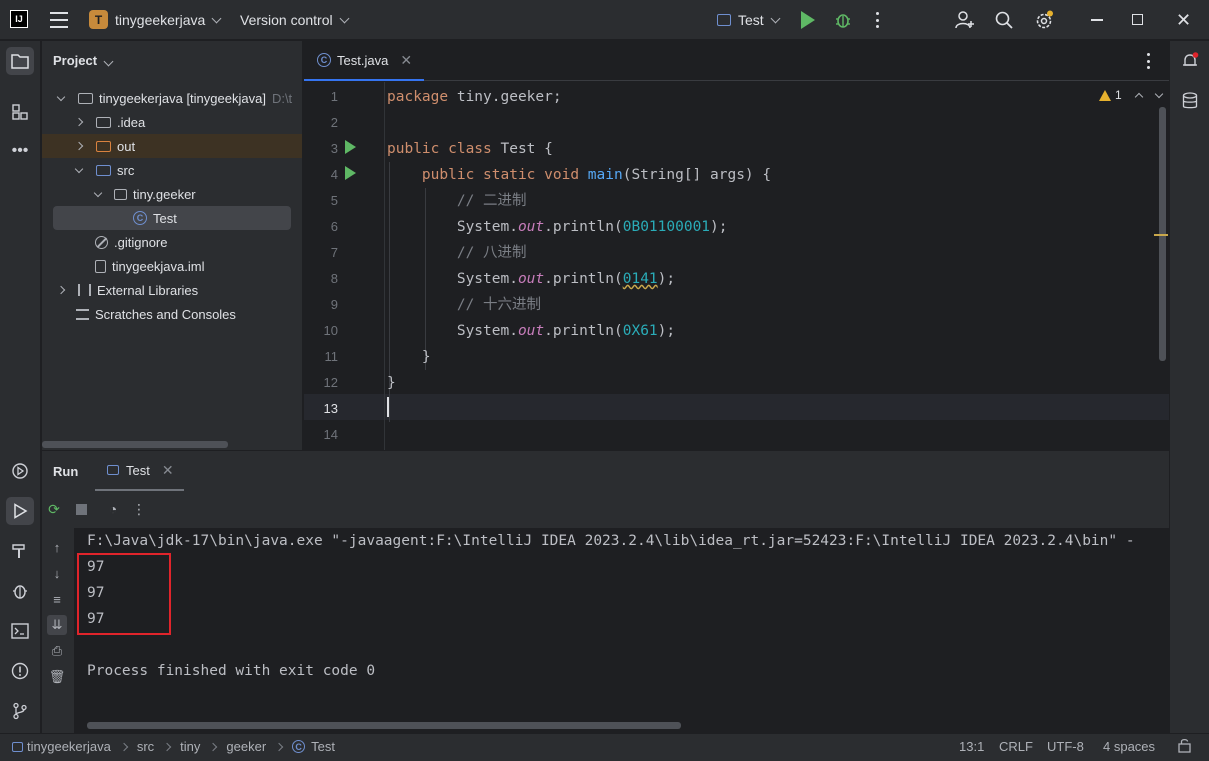 The height and width of the screenshot is (761, 1209). I want to click on database-icon, so click(1190, 101).